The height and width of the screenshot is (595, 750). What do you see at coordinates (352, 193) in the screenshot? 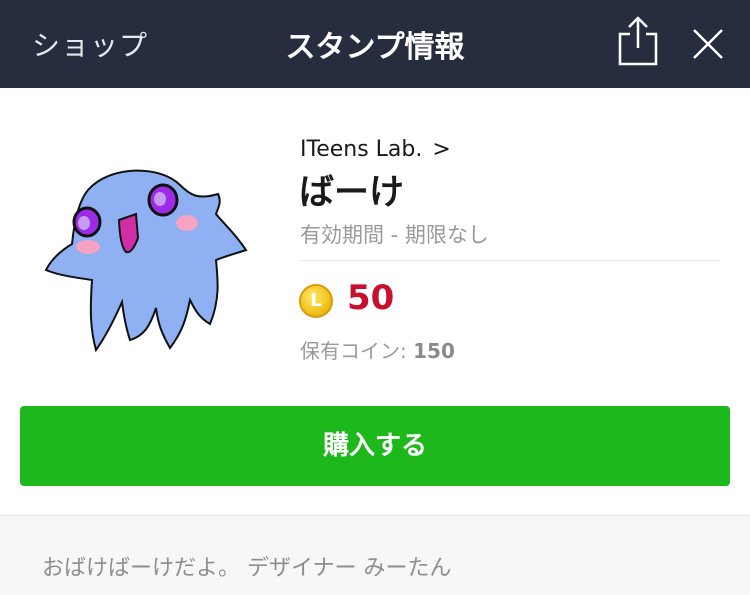
I see `sticker-name: ばーけ` at bounding box center [352, 193].